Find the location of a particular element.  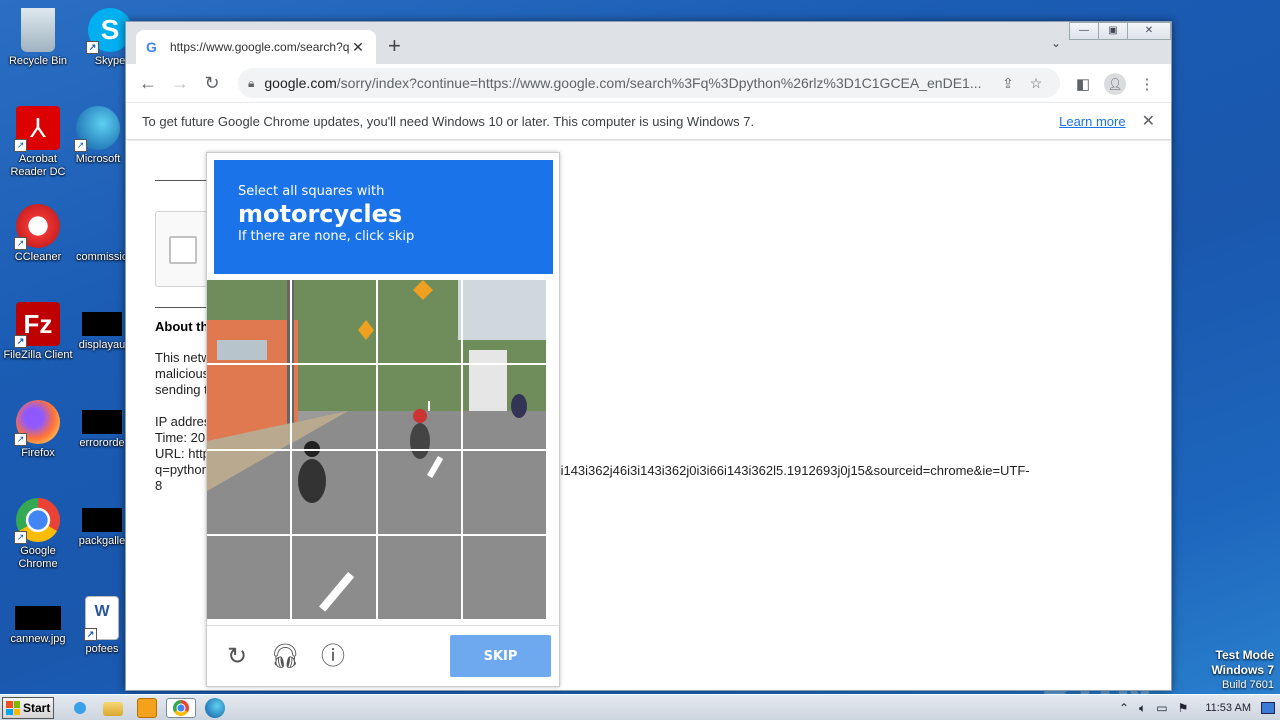

volume-icon: 🔈︎ is located at coordinates (1142, 708).